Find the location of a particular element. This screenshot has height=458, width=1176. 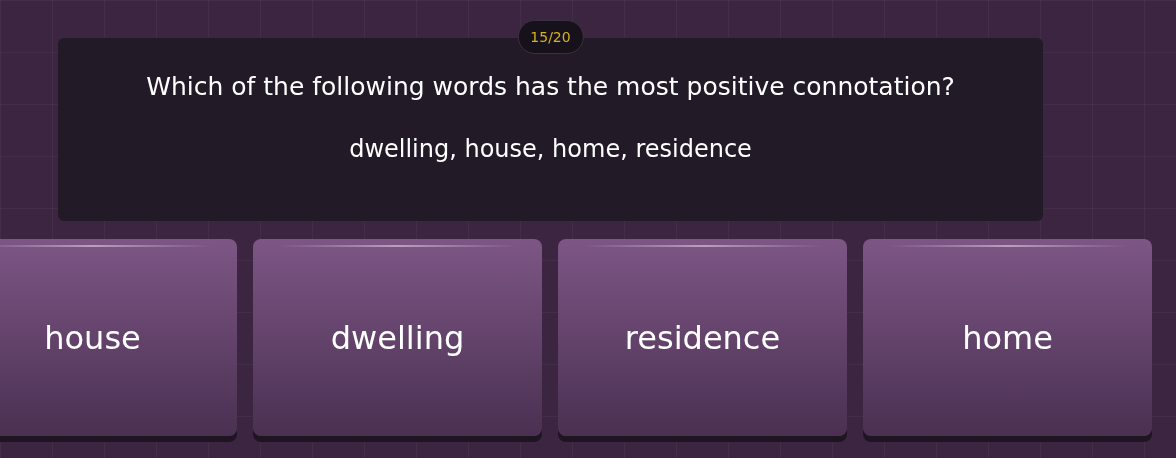

question-text: Which of the following words has the most positive connotation? is located at coordinates (550, 86).